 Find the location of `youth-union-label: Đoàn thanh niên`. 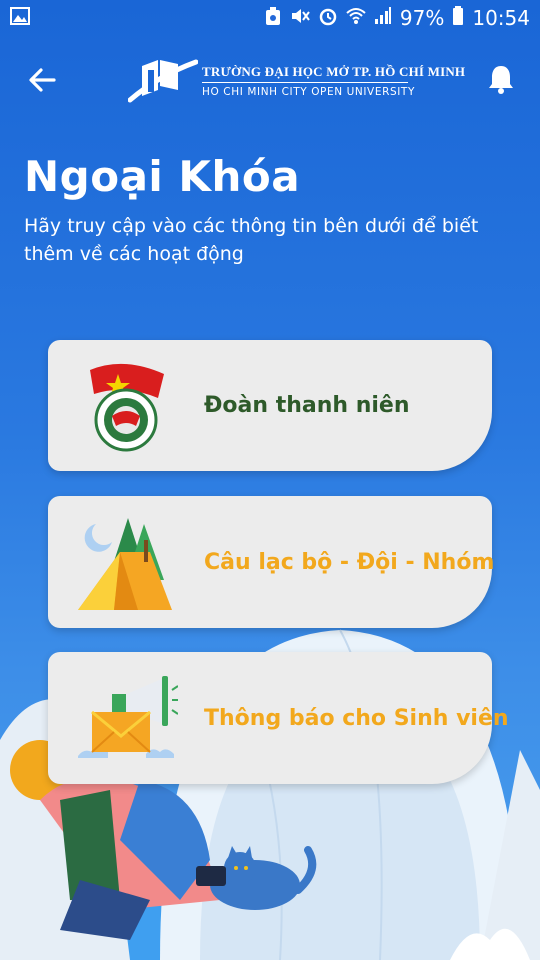

youth-union-label: Đoàn thanh niên is located at coordinates (307, 405).